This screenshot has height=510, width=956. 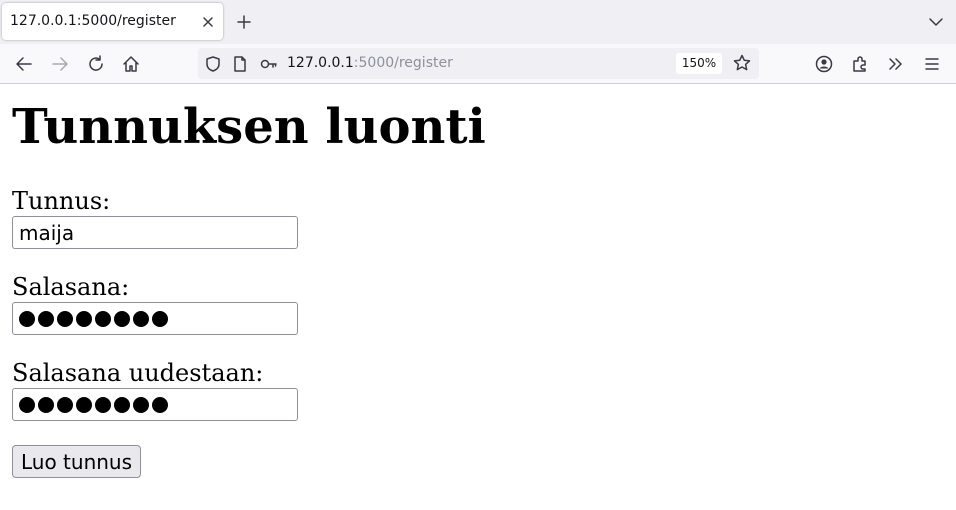 What do you see at coordinates (478, 22) in the screenshot?
I see `tab-bar: 127.0.0.1:5000/register` at bounding box center [478, 22].